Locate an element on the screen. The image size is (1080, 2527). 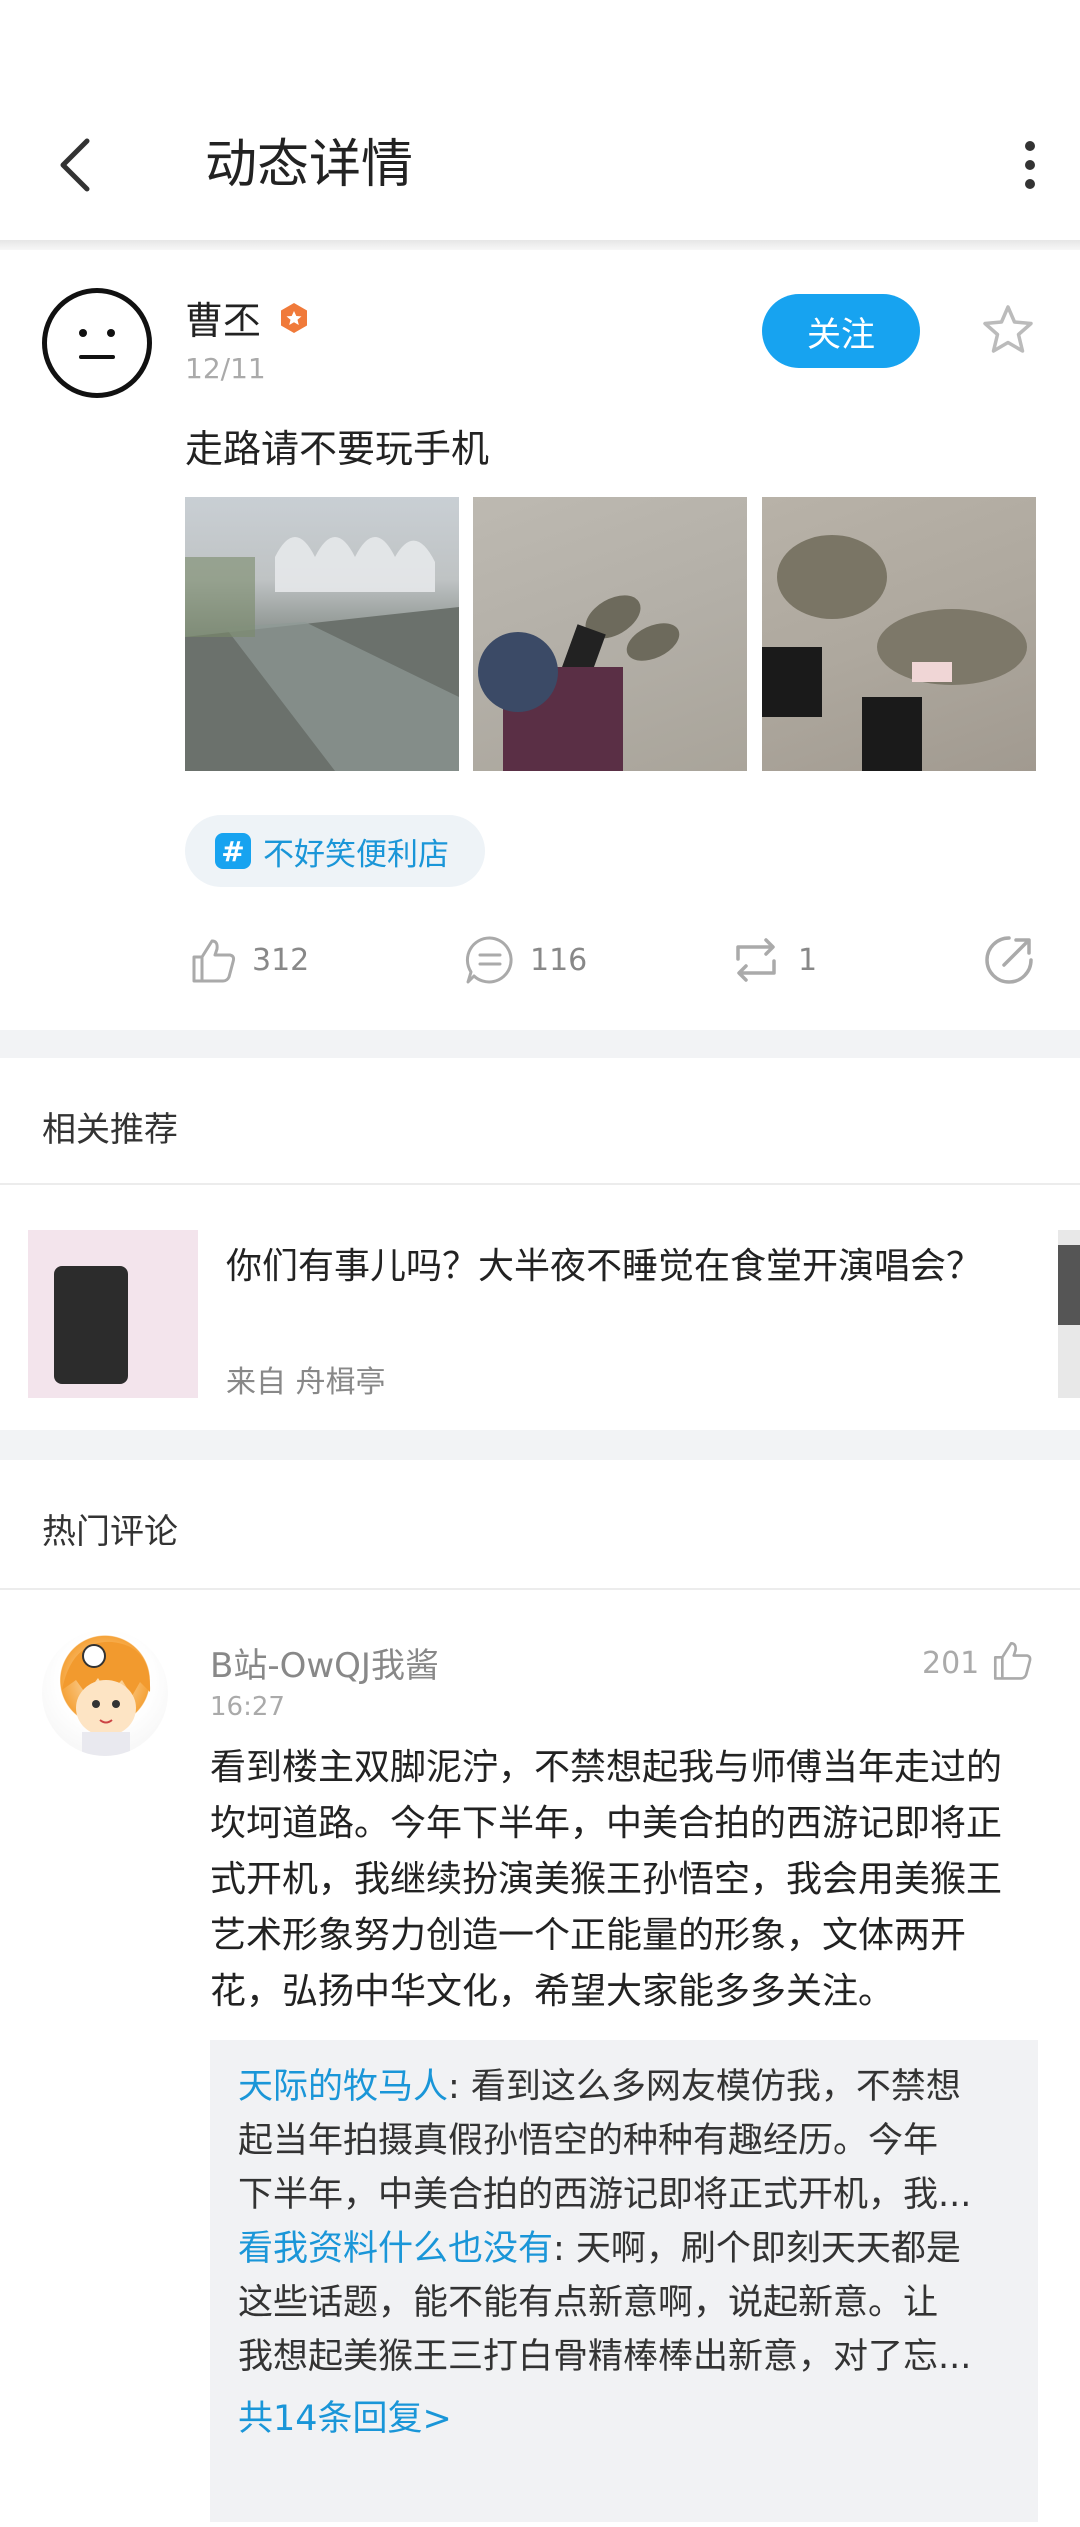
comment-like-count: 201 is located at coordinates (951, 1663).